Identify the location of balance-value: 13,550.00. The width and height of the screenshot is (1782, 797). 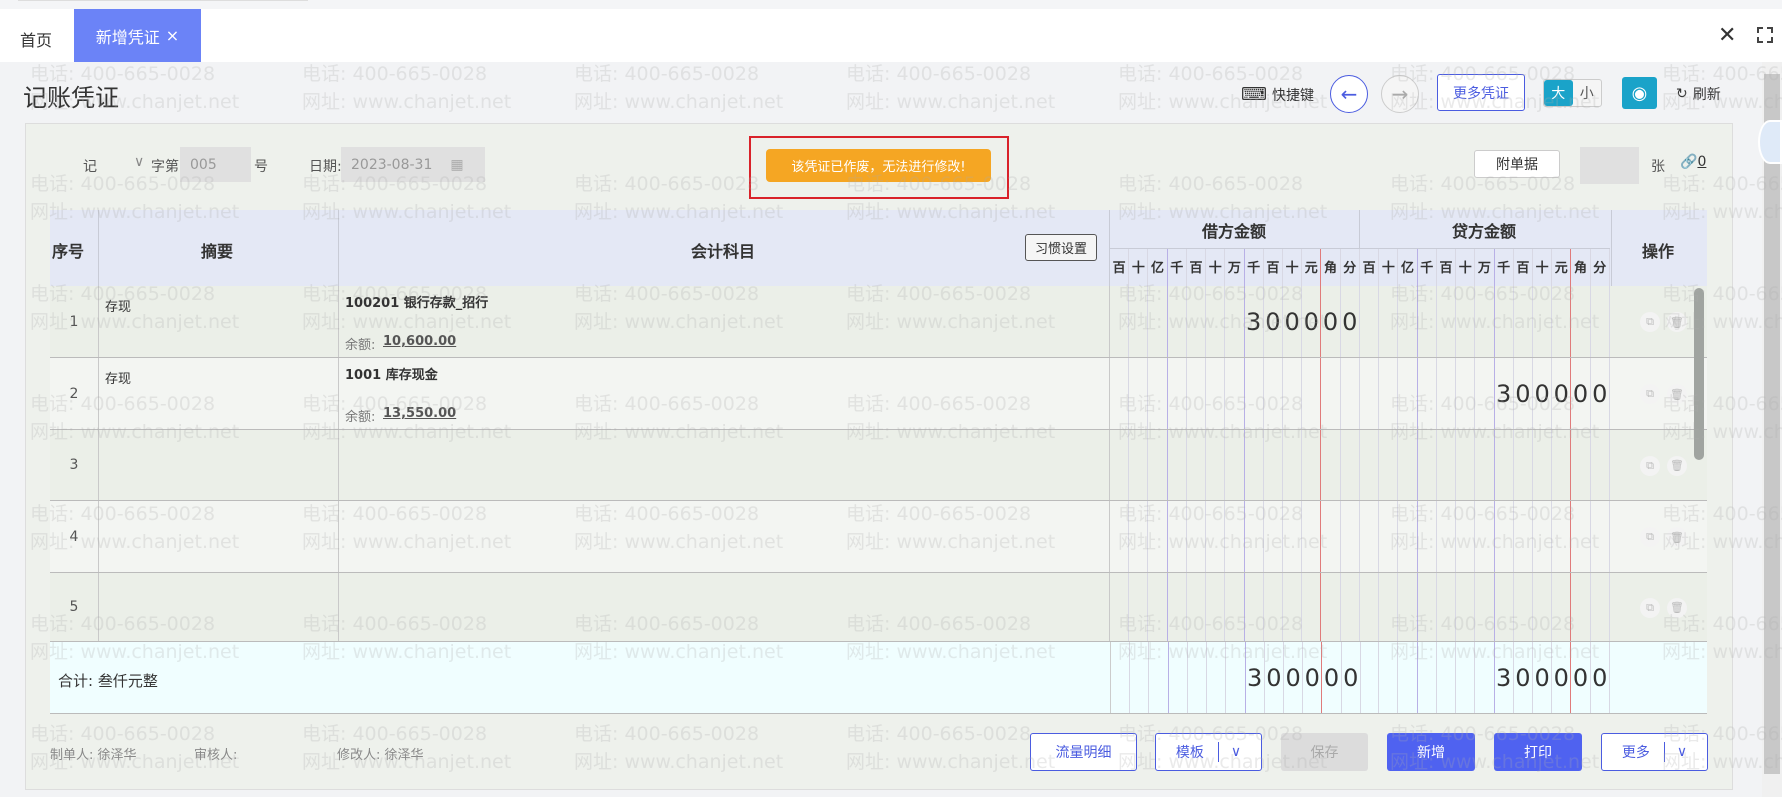
(419, 413).